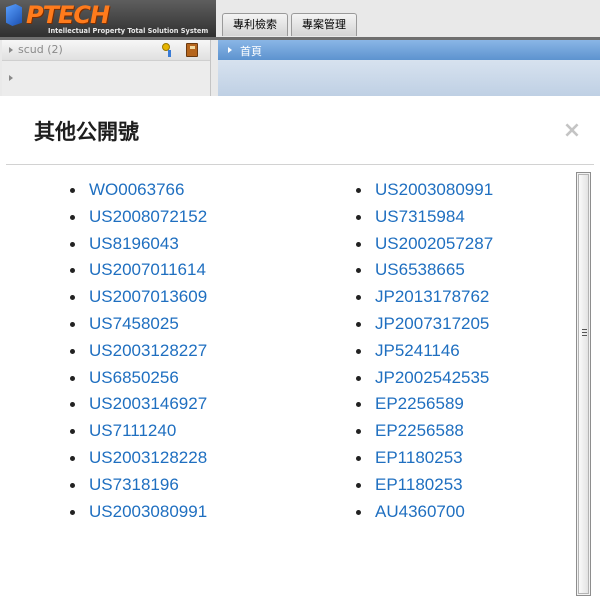 This screenshot has width=600, height=600. Describe the element at coordinates (134, 377) in the screenshot. I see `publication-number-link: US6850256` at that location.